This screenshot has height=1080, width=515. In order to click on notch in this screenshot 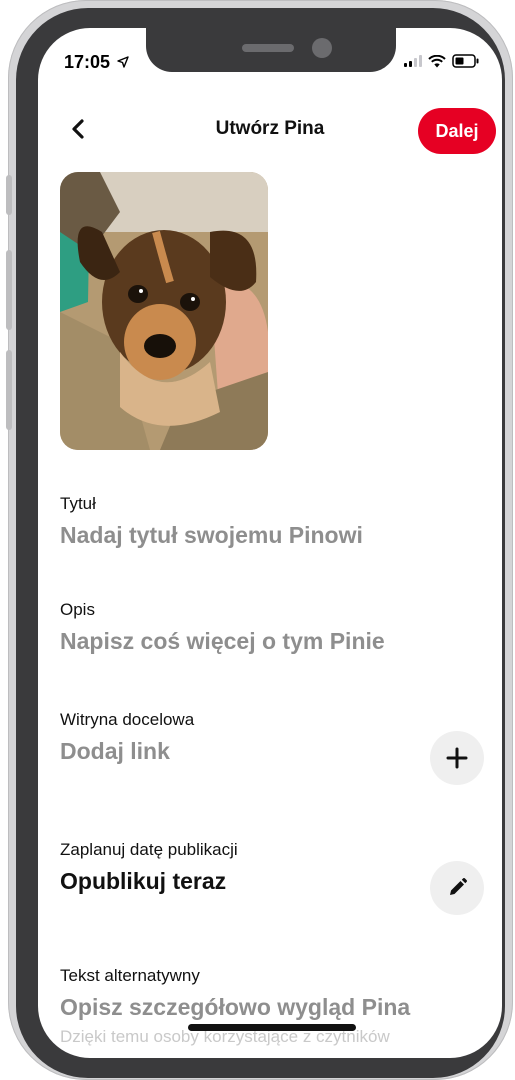, I will do `click(271, 50)`.